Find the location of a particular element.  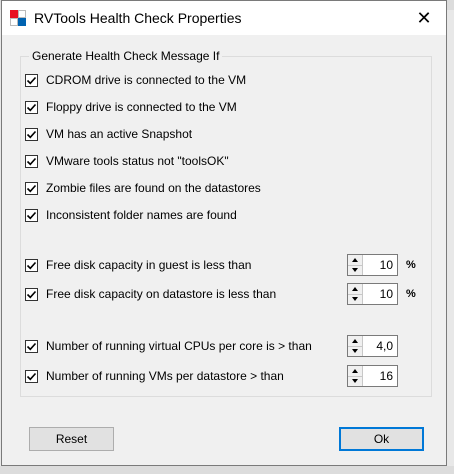

reset-button: Reset is located at coordinates (71, 439).